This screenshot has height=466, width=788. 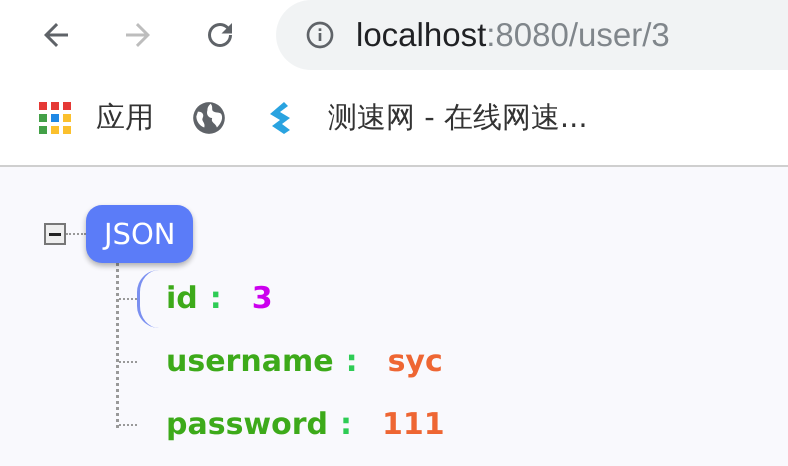 What do you see at coordinates (125, 118) in the screenshot?
I see `bookmark-link: 应用` at bounding box center [125, 118].